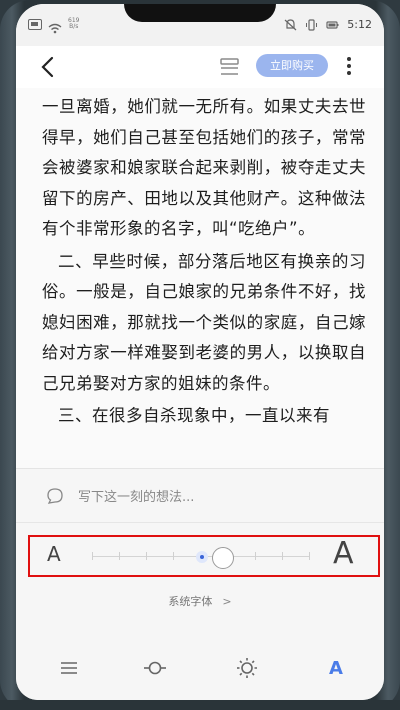 This screenshot has height=710, width=400. Describe the element at coordinates (200, 705) in the screenshot. I see `phone-bottom-bezel` at that location.